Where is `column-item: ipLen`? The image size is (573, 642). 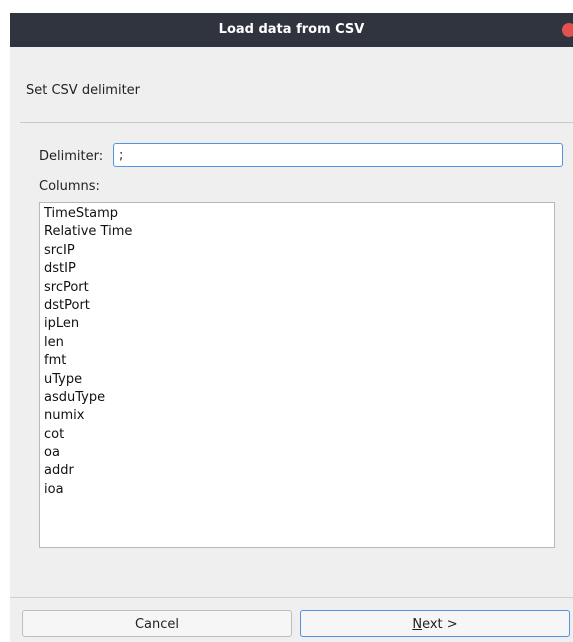 column-item: ipLen is located at coordinates (297, 324).